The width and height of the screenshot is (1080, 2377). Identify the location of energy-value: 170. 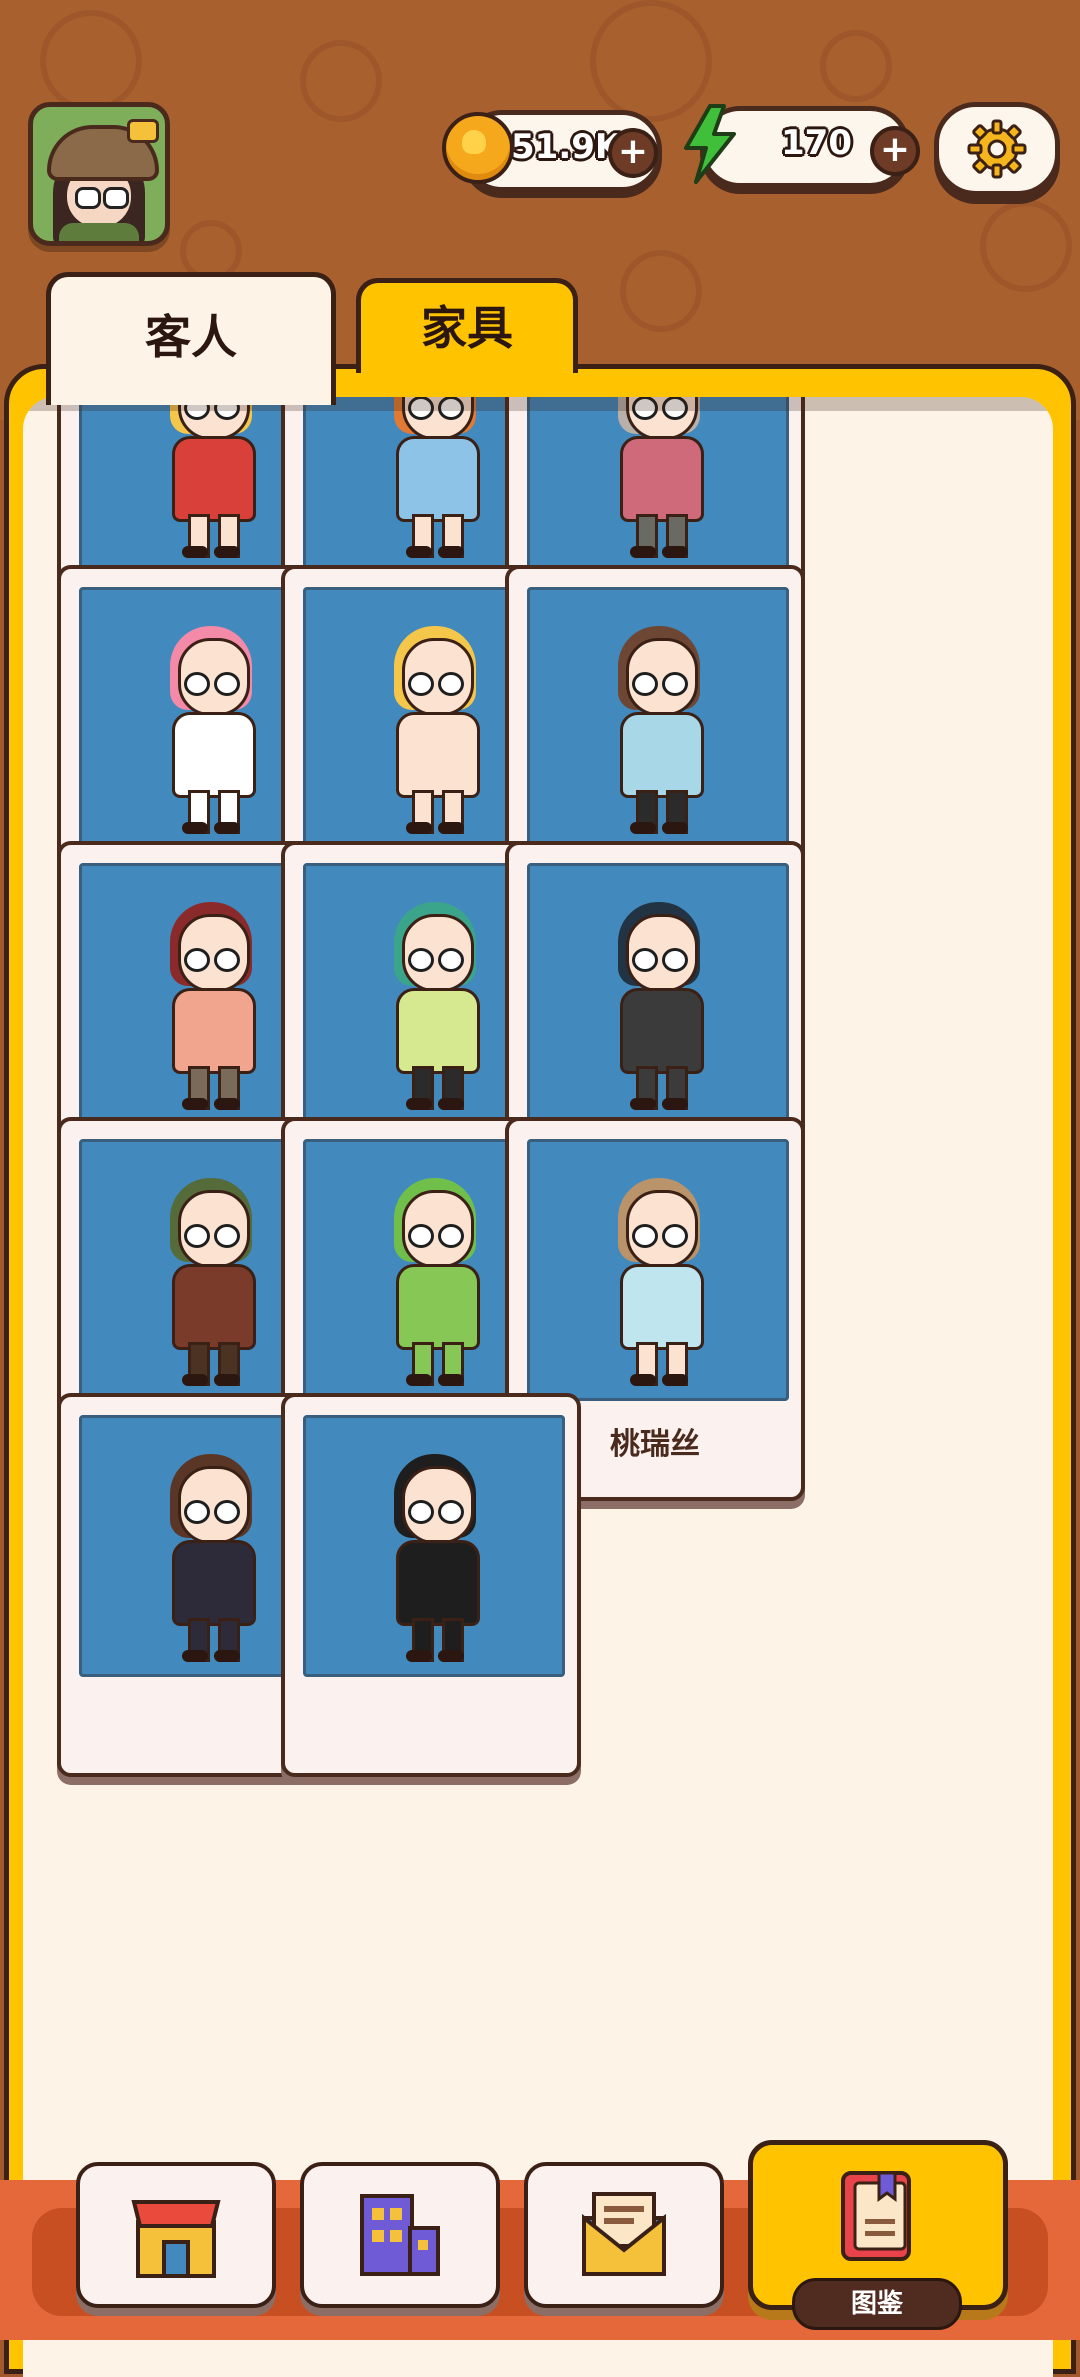
(816, 143).